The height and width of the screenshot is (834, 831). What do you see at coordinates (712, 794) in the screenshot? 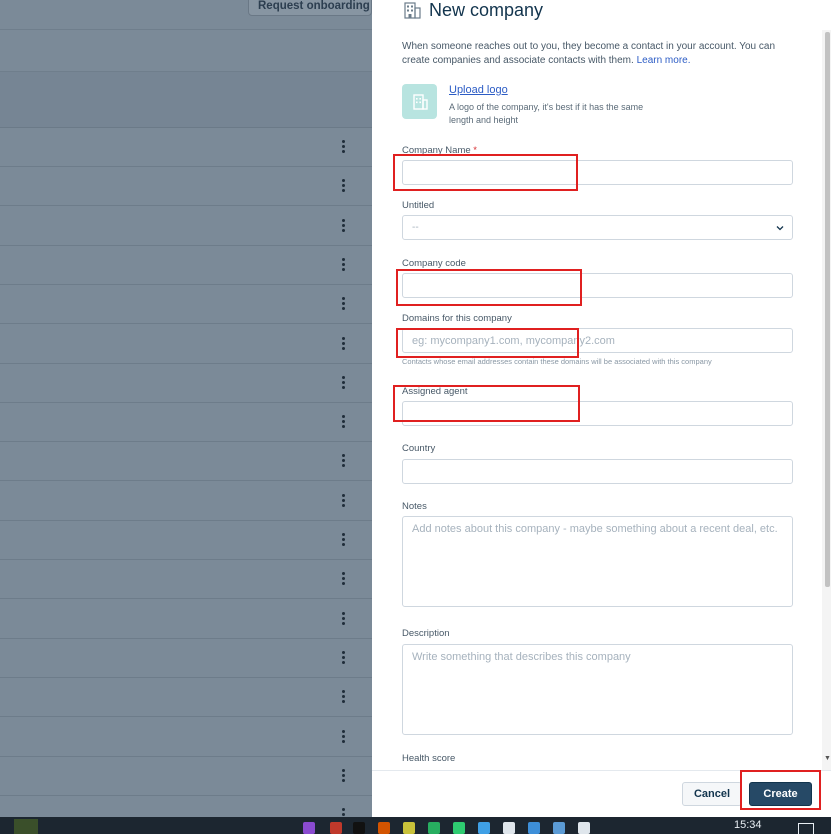
I see `cancel-button: Cancel` at bounding box center [712, 794].